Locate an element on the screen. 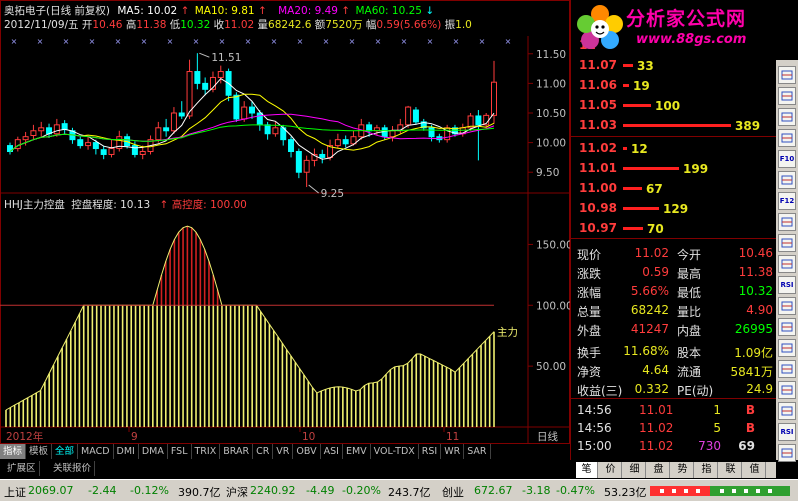  tab-模板: 模板 is located at coordinates (39, 451).